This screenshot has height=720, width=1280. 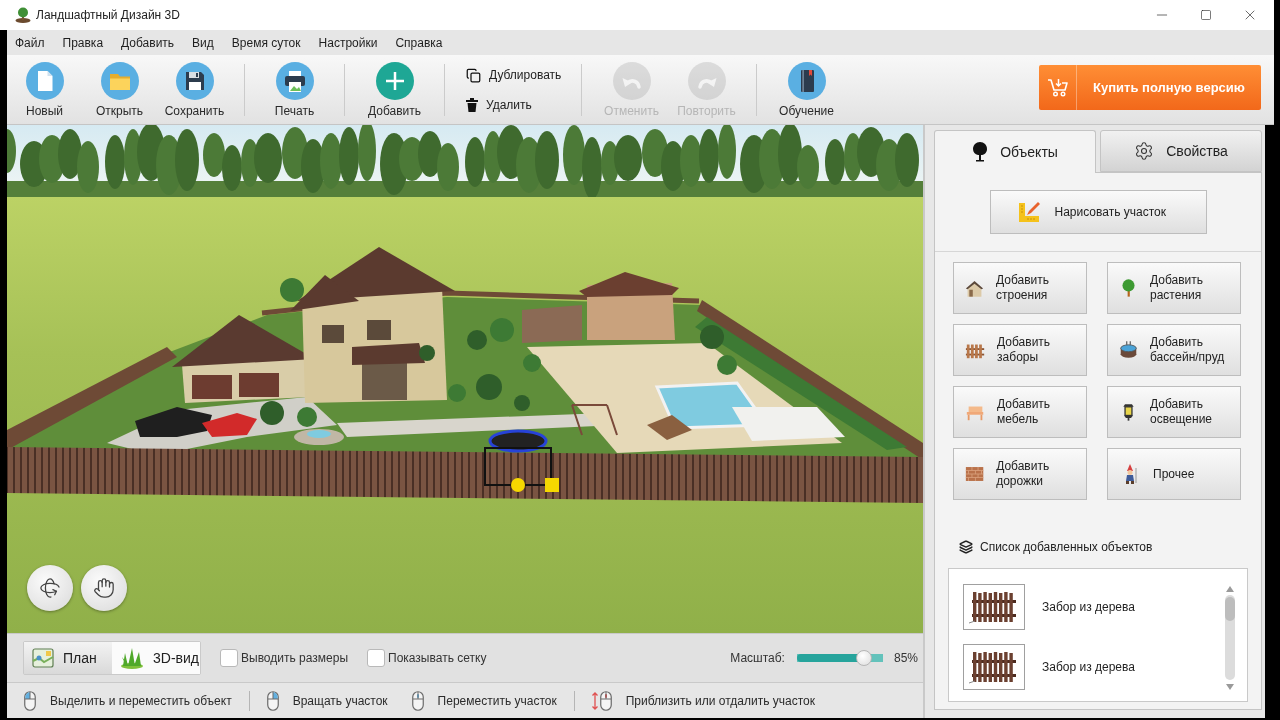 I want to click on folder-icon, so click(x=119, y=81).